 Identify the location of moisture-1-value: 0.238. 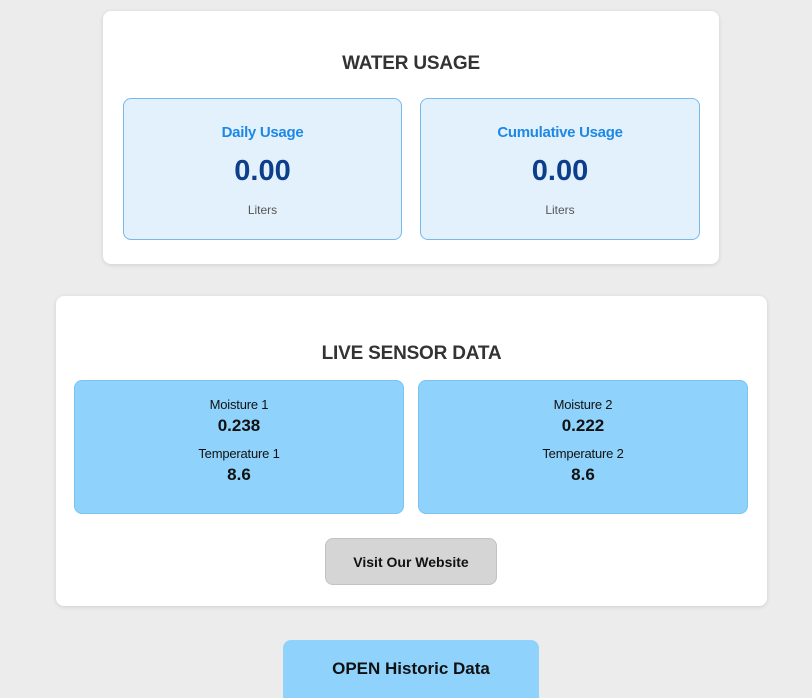
(239, 425).